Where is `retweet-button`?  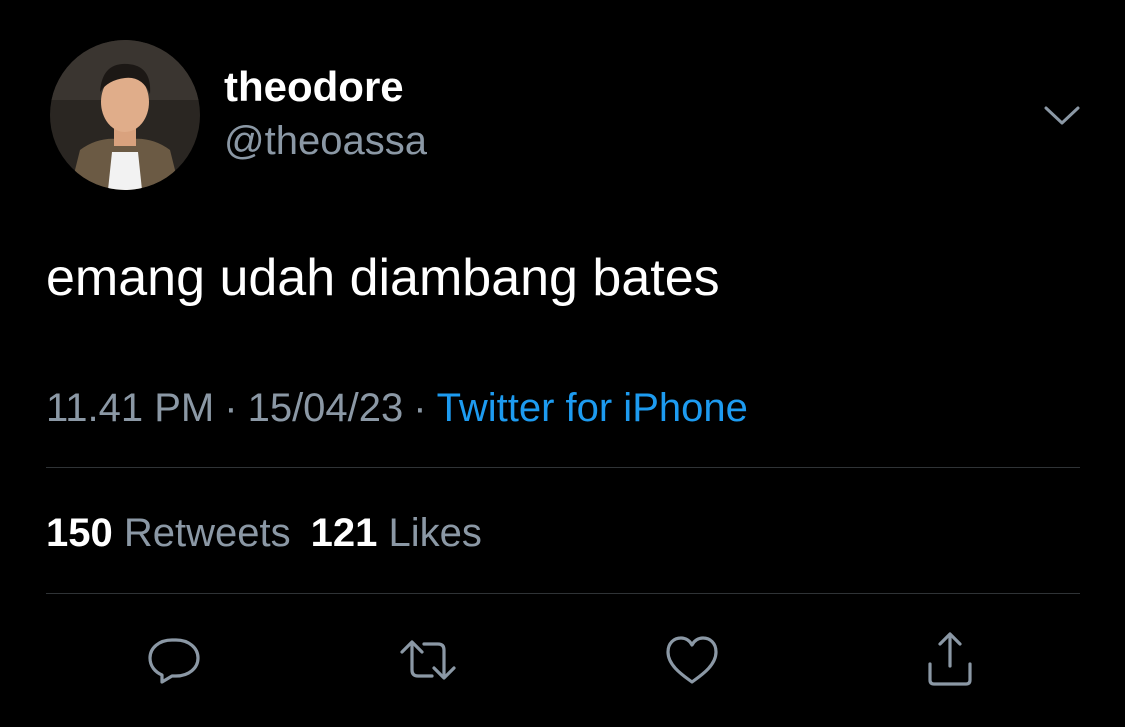 retweet-button is located at coordinates (428, 660).